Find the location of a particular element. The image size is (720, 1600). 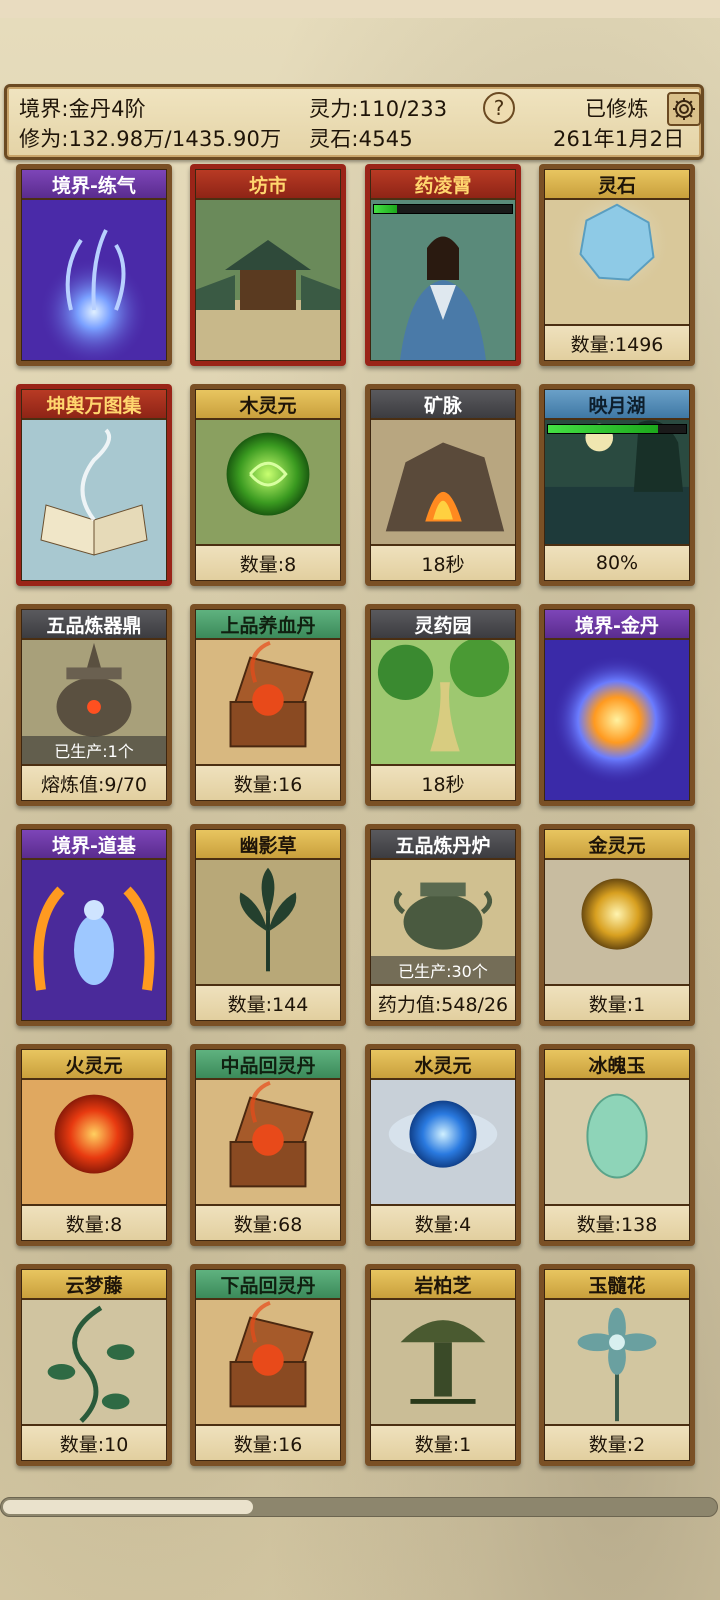

card-title: 境界-金丹 is located at coordinates (617, 625).